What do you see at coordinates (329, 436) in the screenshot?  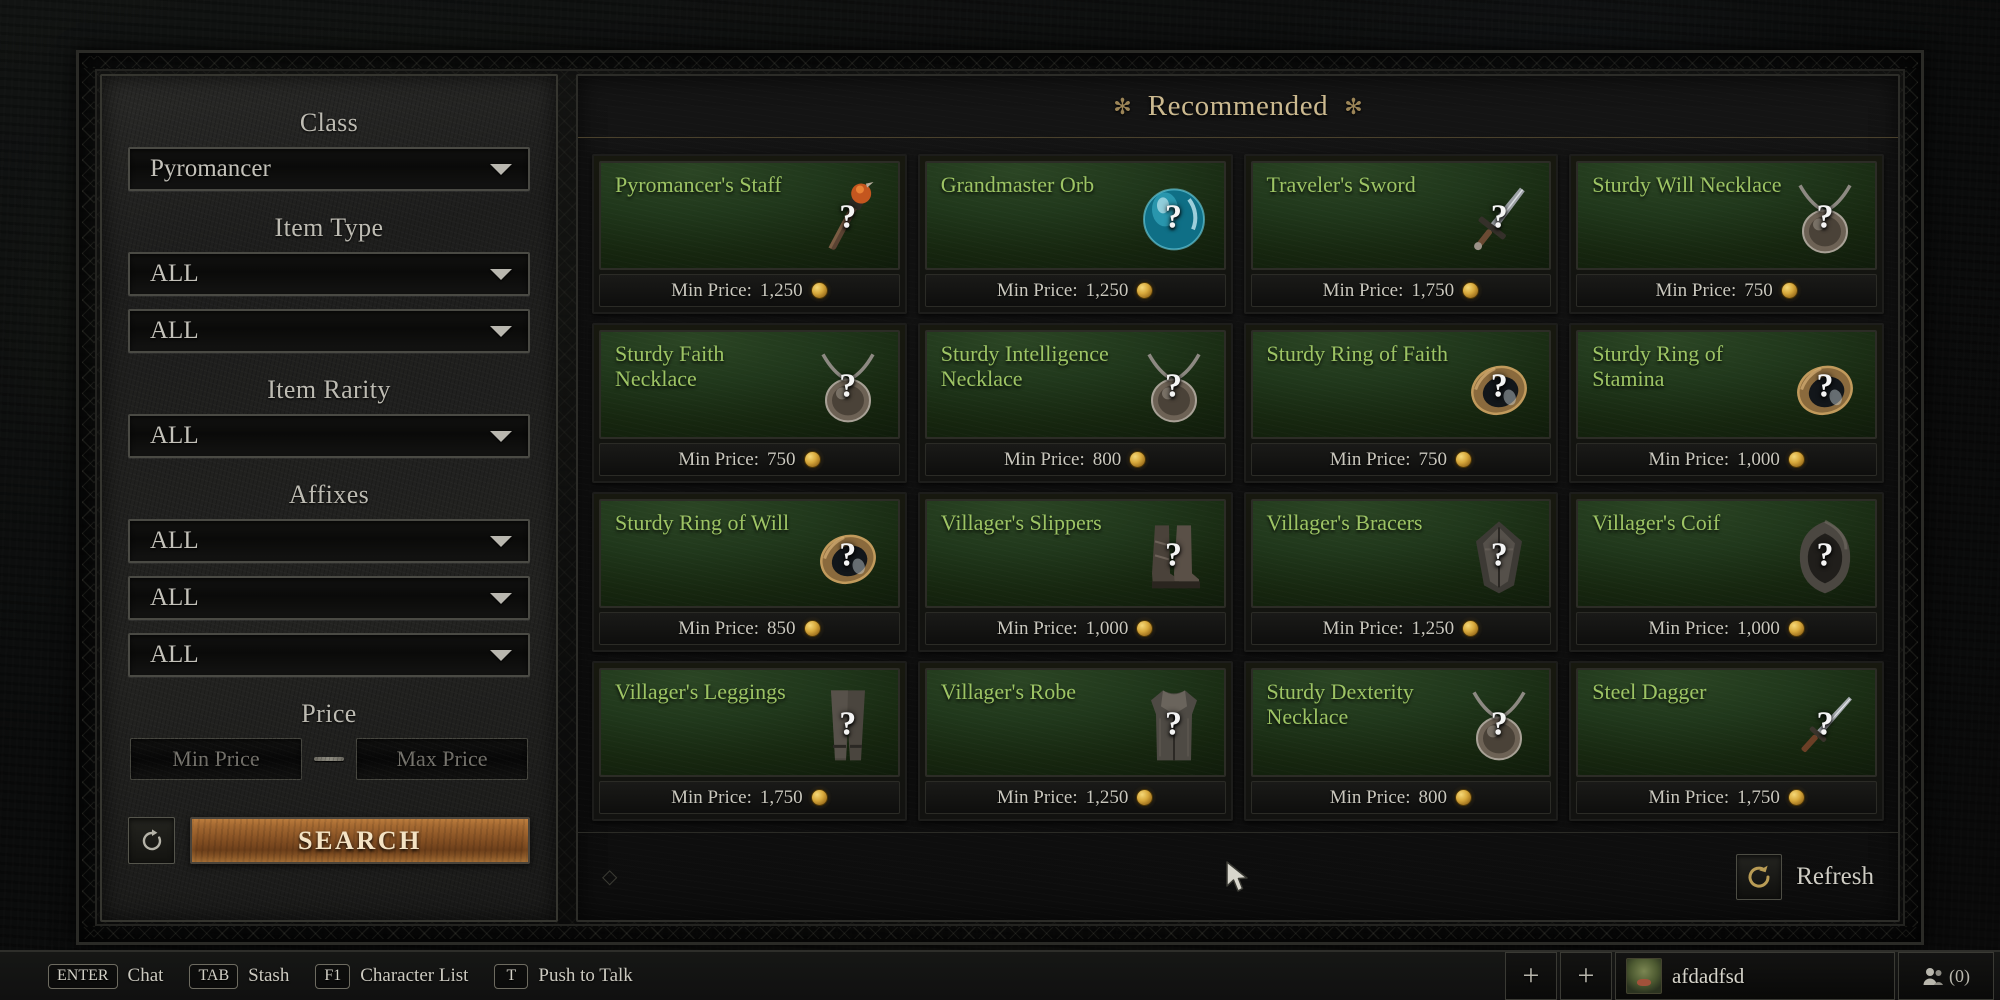 I see `item-rarity-dropdown: ALL` at bounding box center [329, 436].